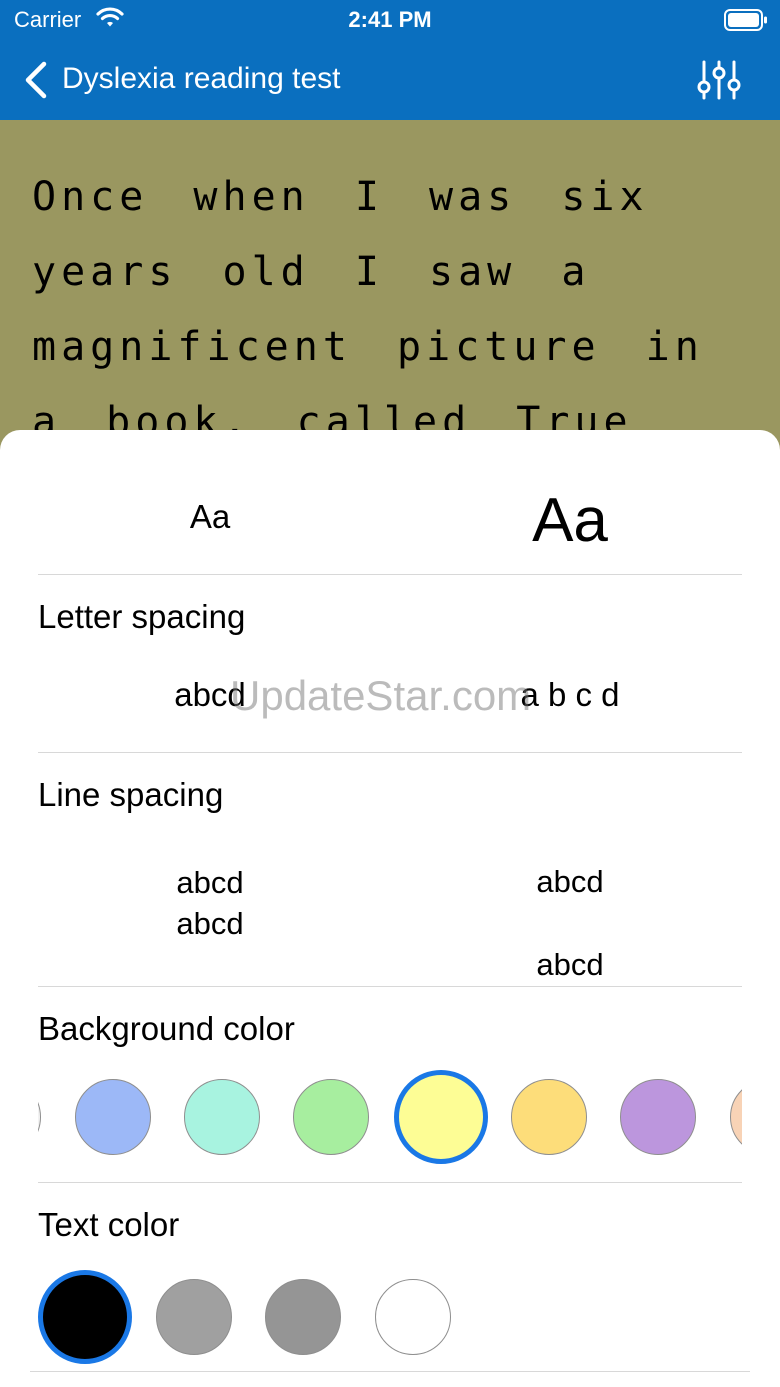  What do you see at coordinates (303, 1317) in the screenshot?
I see `text-swatch-darkgray` at bounding box center [303, 1317].